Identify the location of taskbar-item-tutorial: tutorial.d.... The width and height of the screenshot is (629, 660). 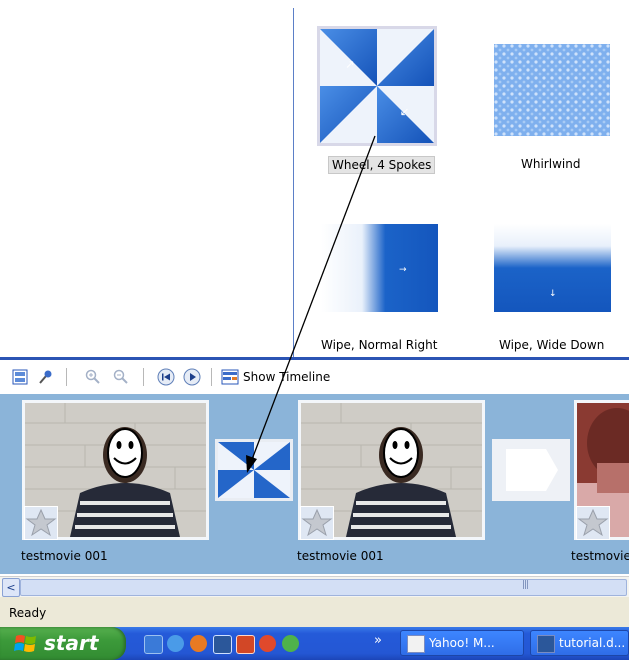
(579, 643).